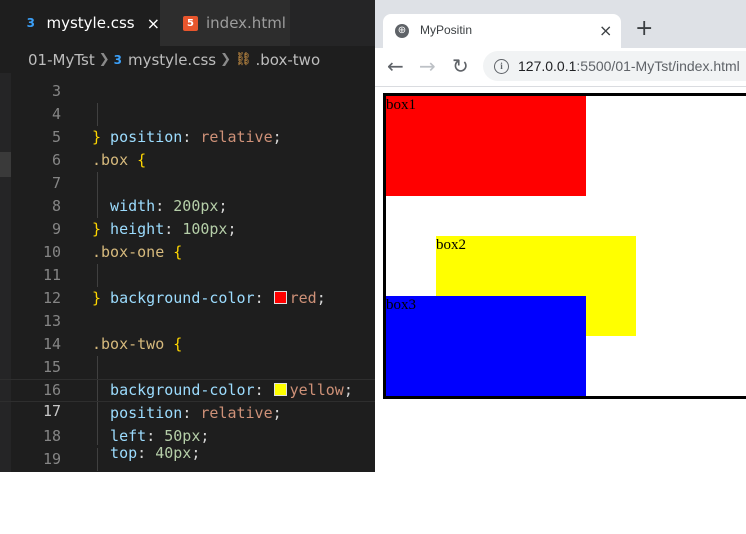 This screenshot has height=534, width=746. Describe the element at coordinates (96, 471) in the screenshot. I see `code-text: }` at that location.